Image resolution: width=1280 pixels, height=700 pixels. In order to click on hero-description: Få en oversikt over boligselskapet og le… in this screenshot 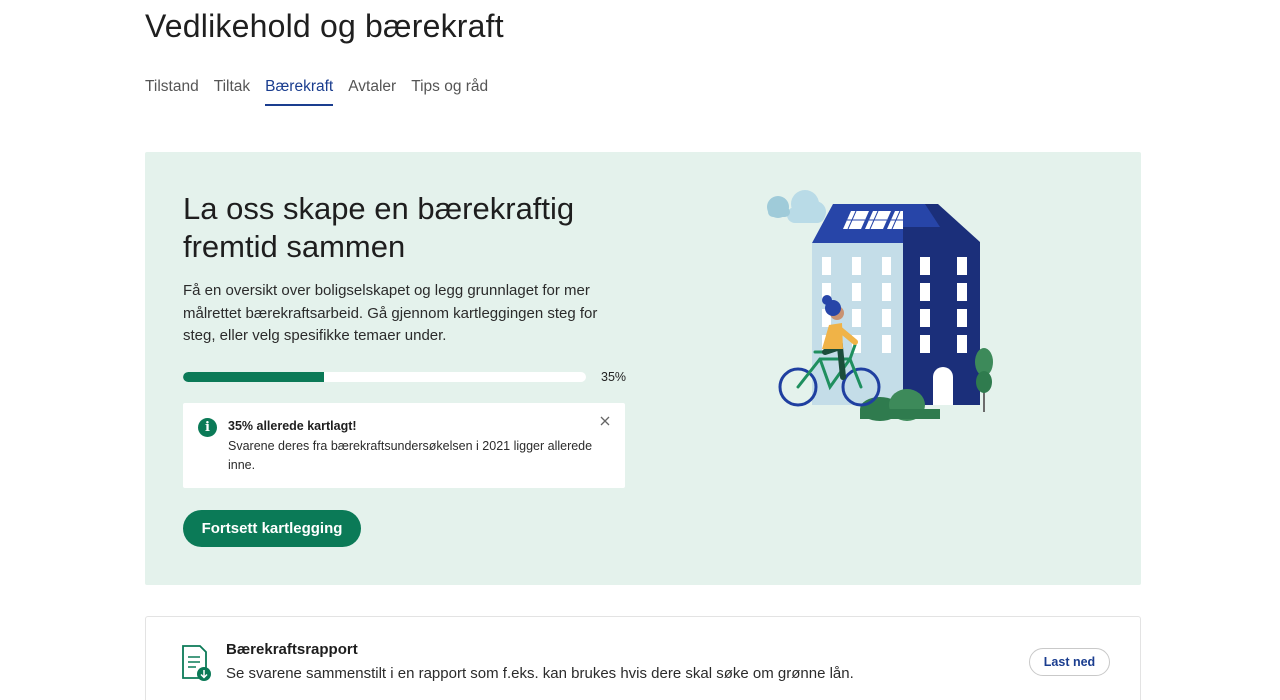, I will do `click(390, 313)`.